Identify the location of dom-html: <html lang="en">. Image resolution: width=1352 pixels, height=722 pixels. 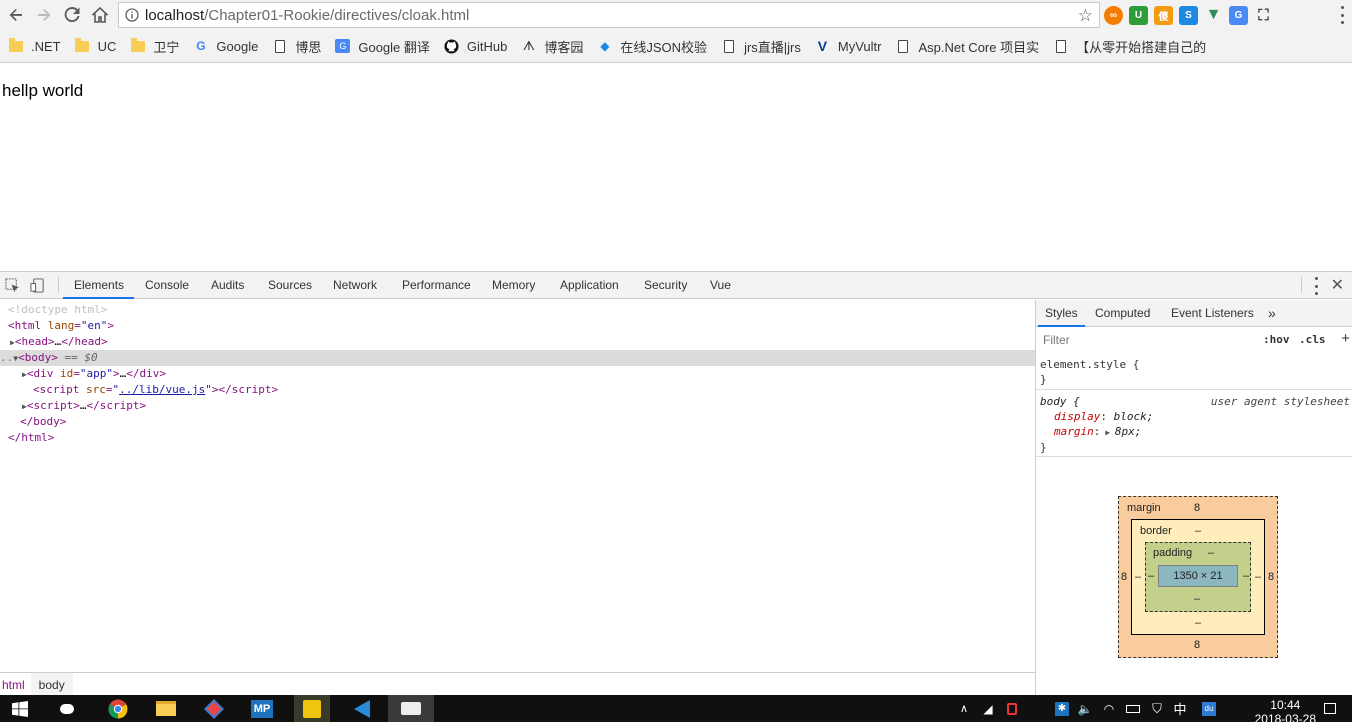
(61, 326).